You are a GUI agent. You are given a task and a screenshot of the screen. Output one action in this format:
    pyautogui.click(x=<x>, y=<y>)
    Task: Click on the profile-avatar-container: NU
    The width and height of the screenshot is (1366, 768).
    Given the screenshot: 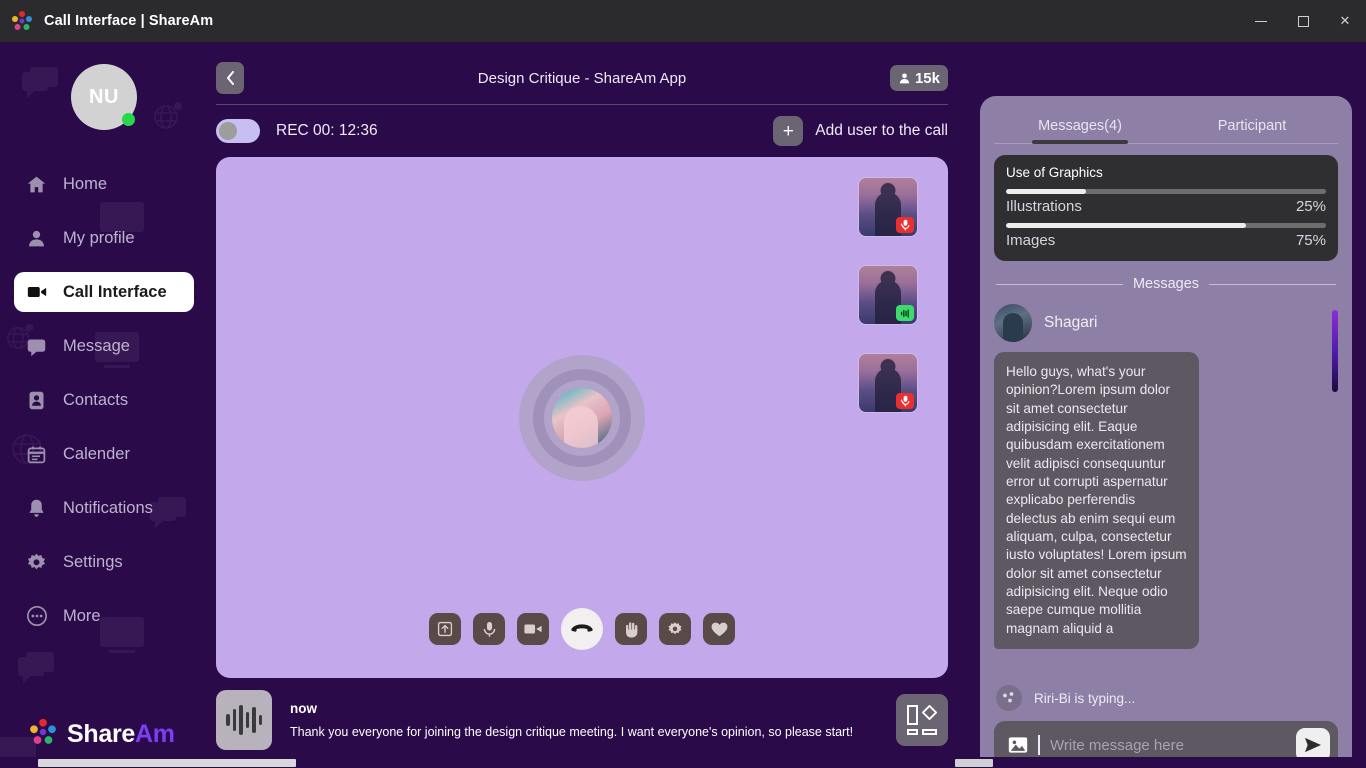 What is the action you would take?
    pyautogui.click(x=104, y=97)
    